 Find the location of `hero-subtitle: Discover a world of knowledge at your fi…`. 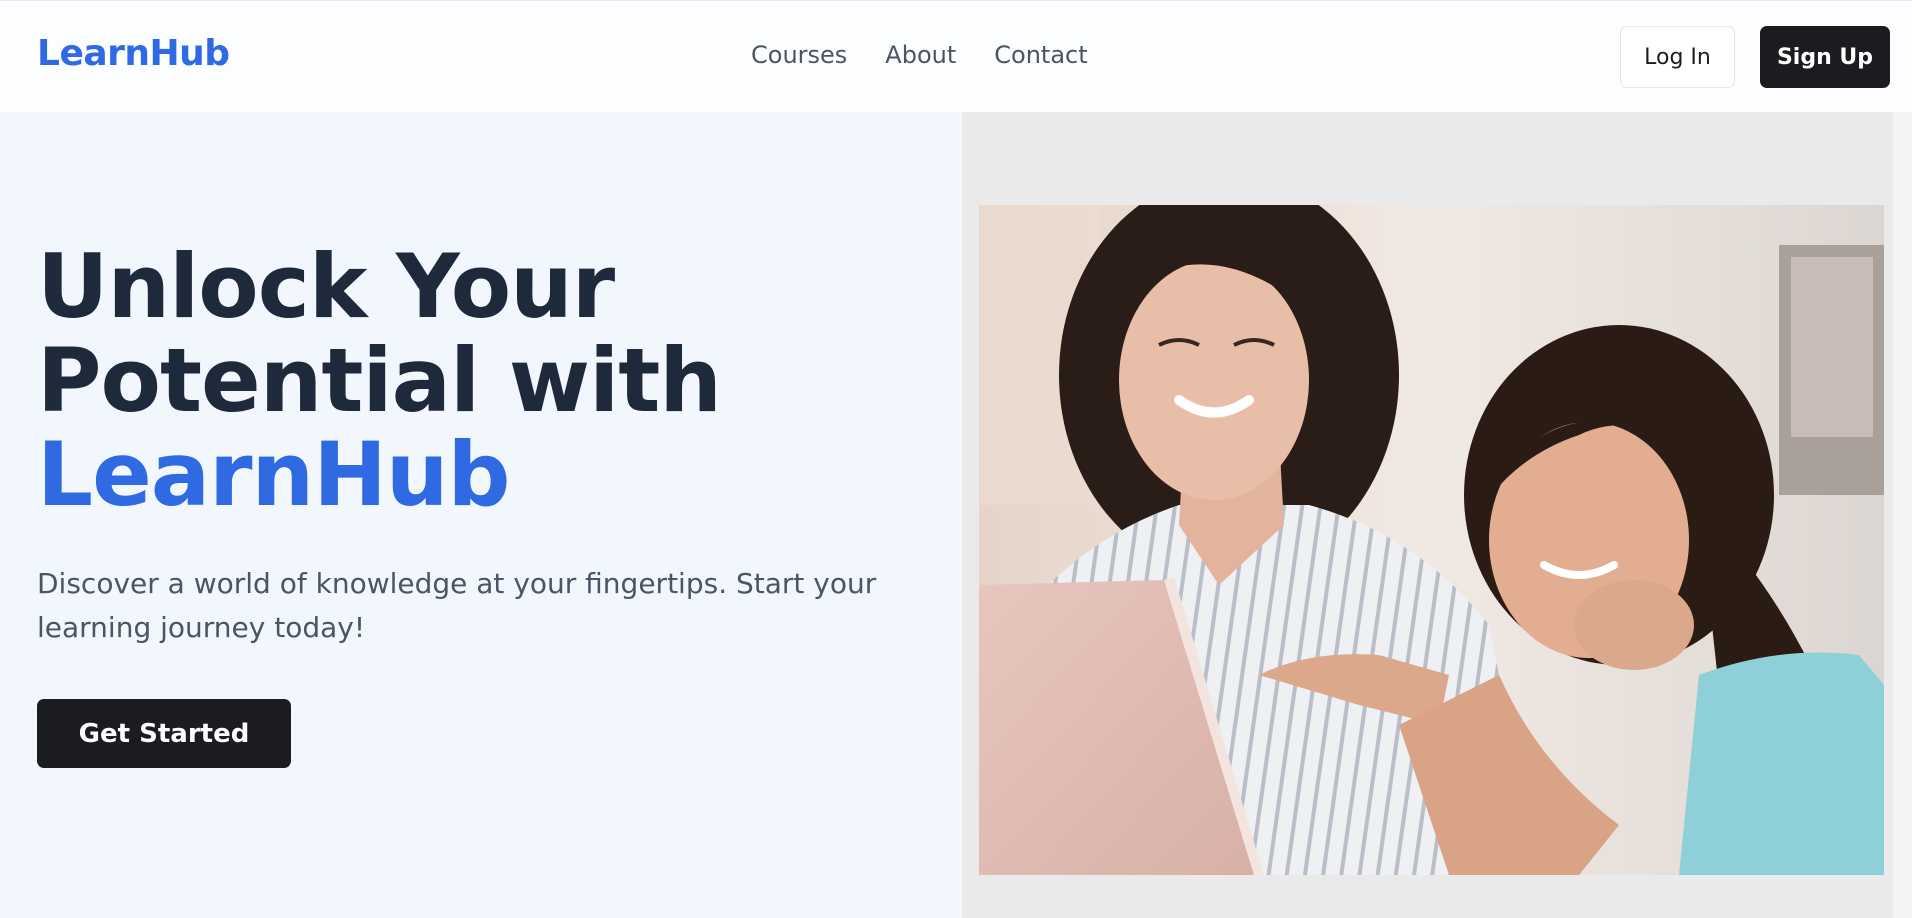

hero-subtitle: Discover a world of knowledge at your fi… is located at coordinates (457, 605).